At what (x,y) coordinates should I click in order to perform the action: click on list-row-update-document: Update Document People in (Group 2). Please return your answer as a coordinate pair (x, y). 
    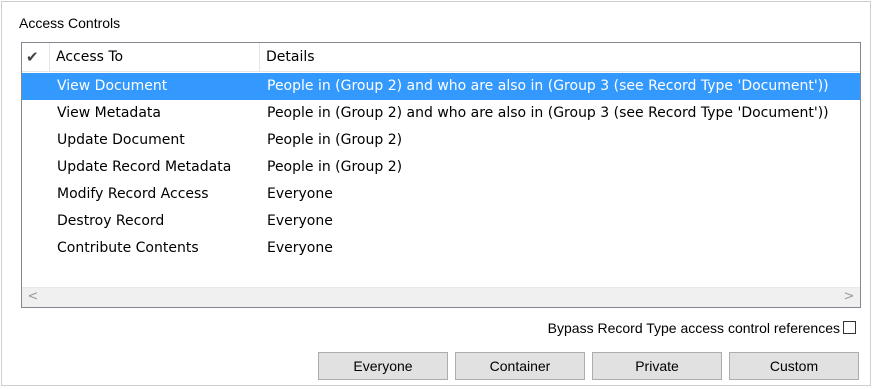
    Looking at the image, I should click on (441, 140).